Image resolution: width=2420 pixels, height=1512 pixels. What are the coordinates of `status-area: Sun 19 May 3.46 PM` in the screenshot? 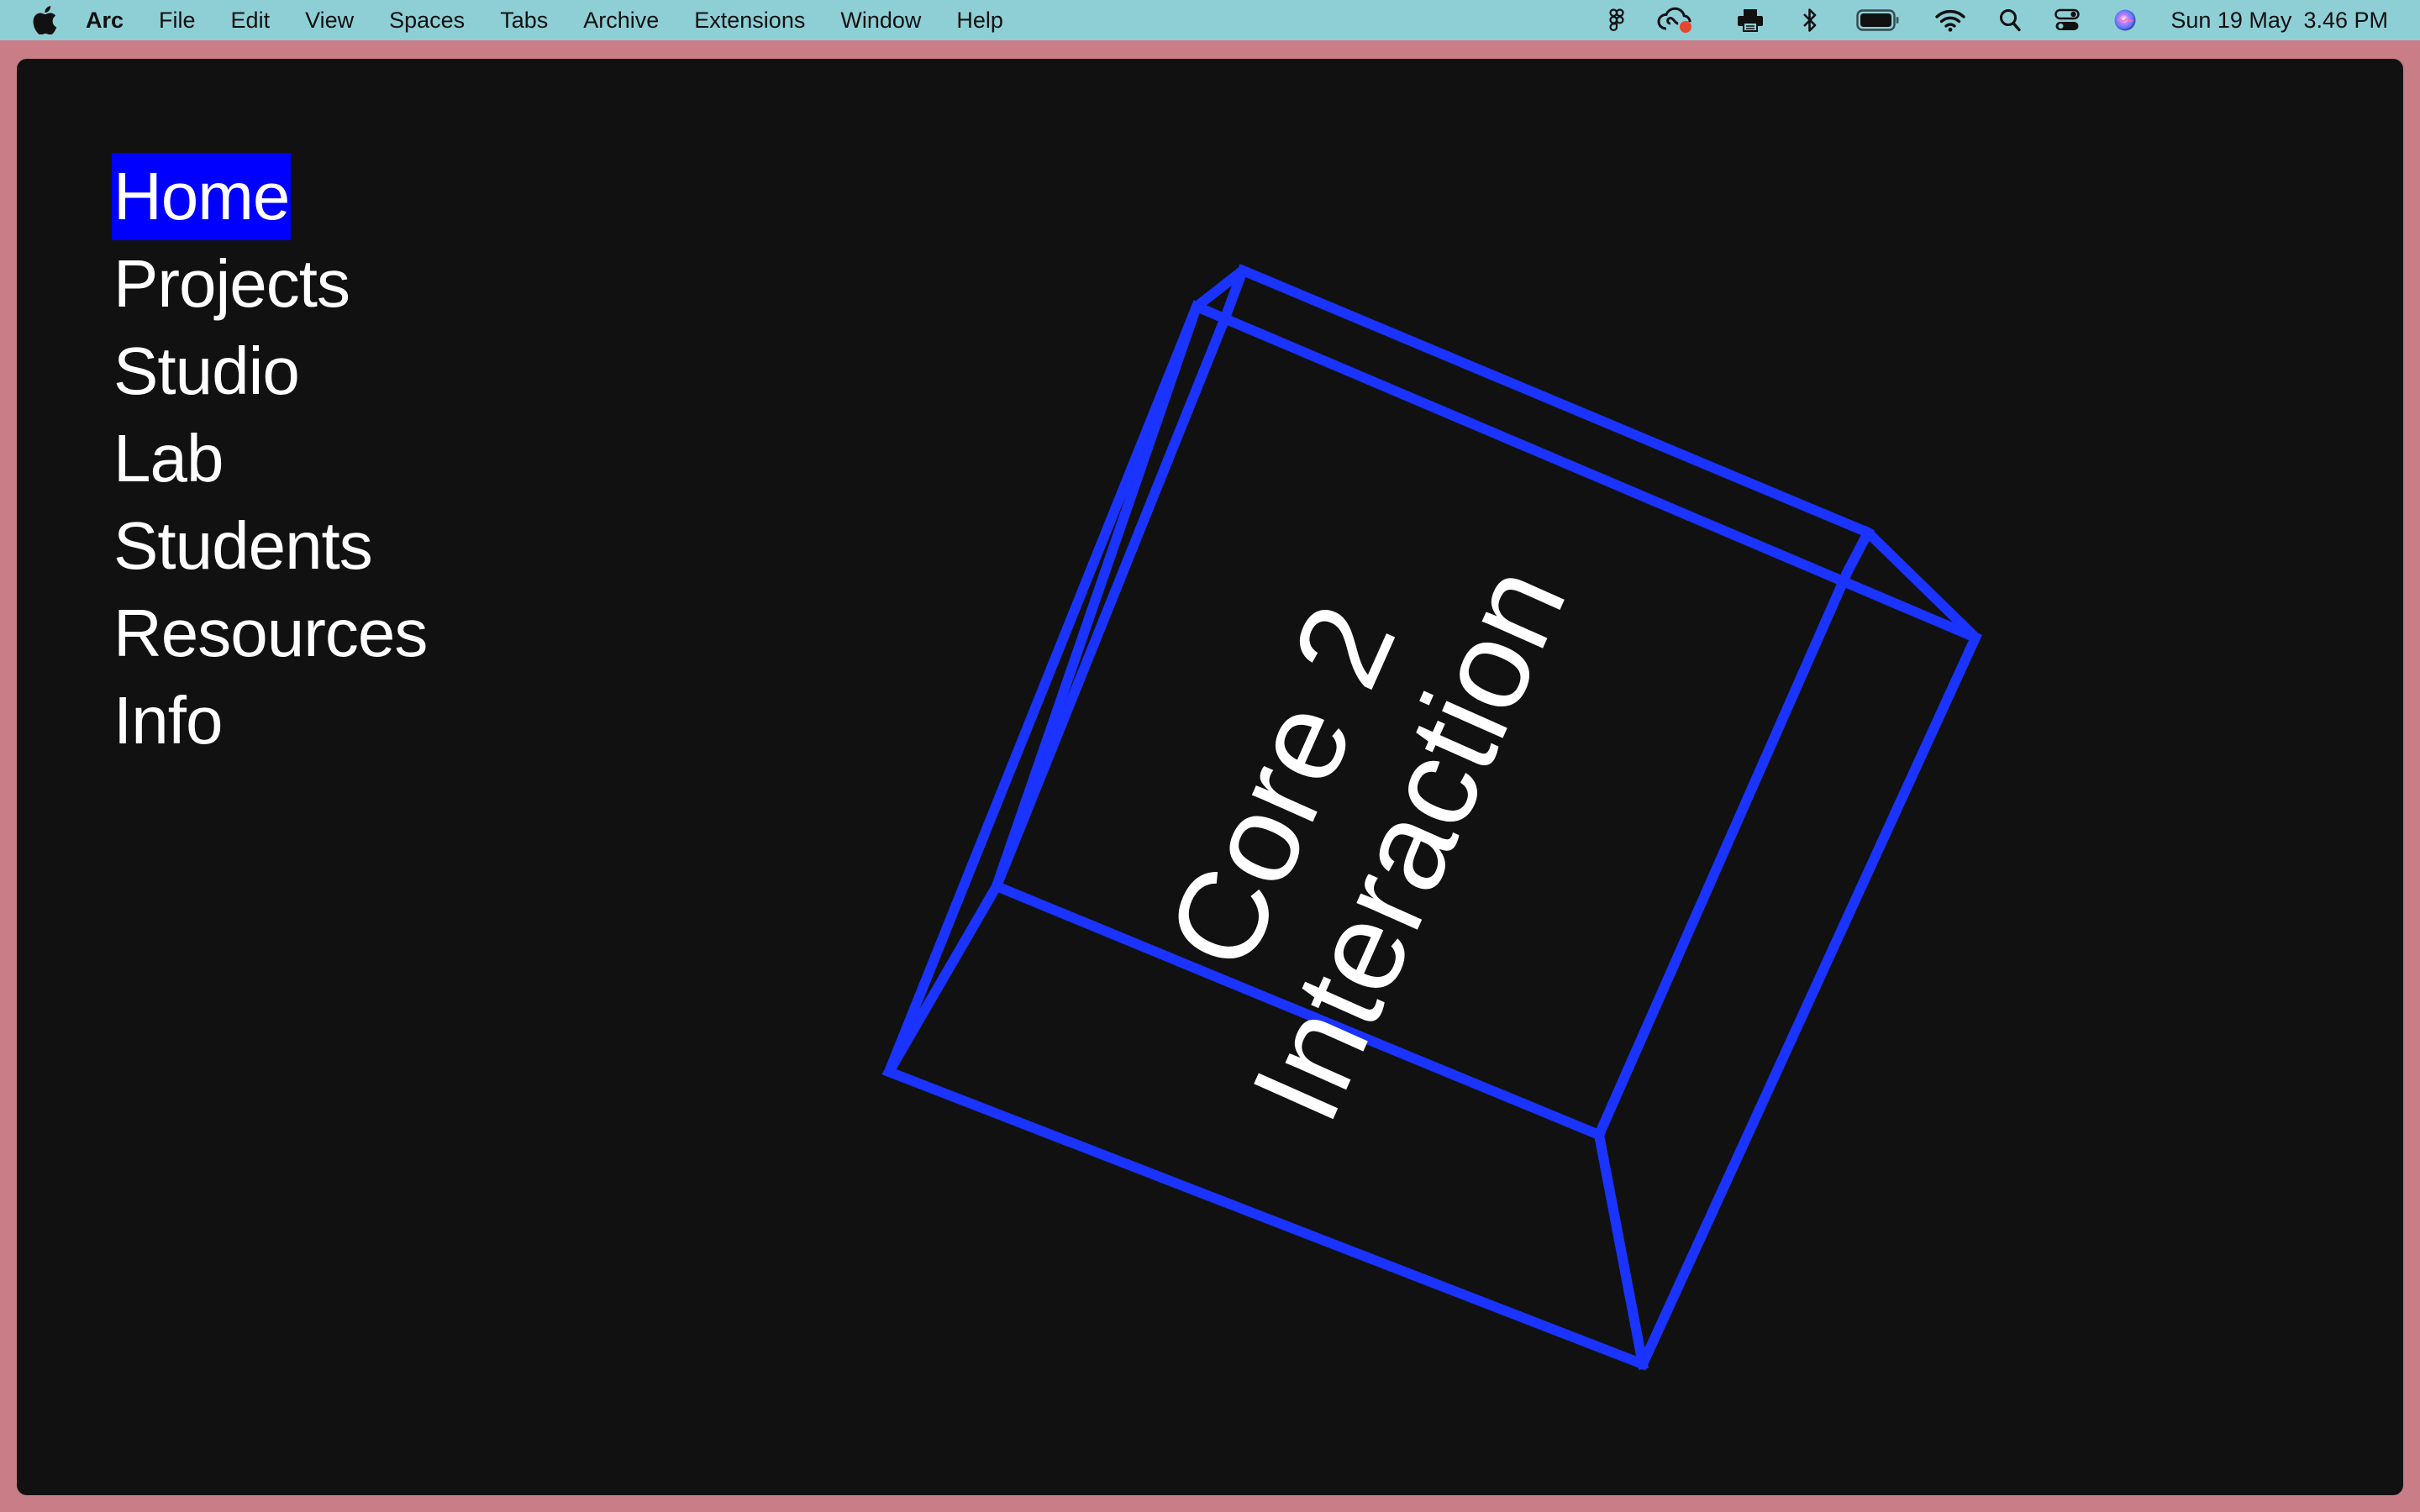 It's located at (1983, 20).